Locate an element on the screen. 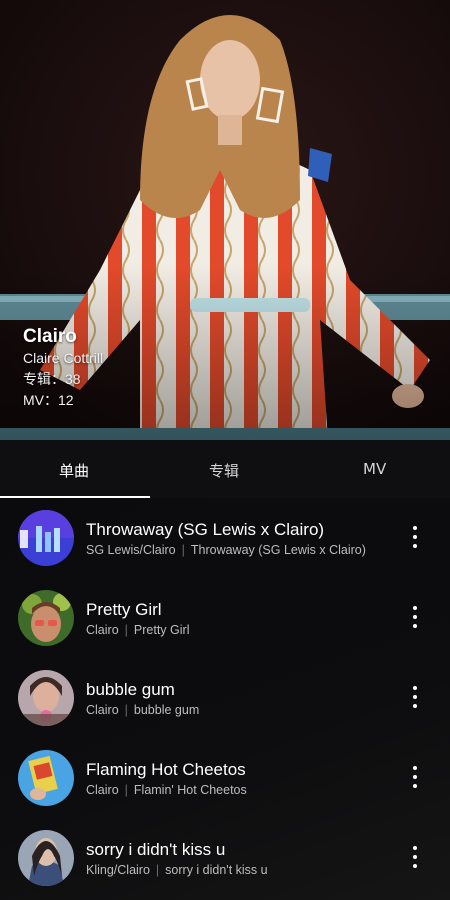  artist-name: Clairo is located at coordinates (50, 336).